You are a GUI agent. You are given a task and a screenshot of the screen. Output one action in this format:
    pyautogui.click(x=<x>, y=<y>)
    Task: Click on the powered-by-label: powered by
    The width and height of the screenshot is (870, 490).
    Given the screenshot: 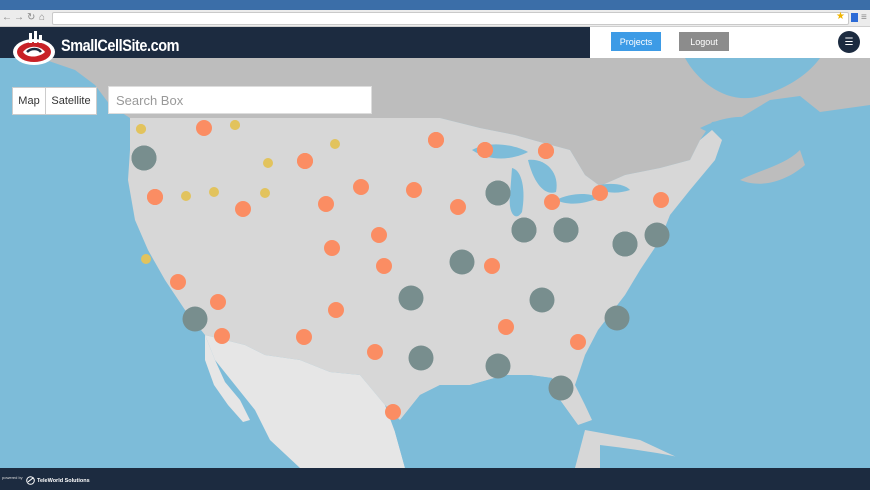 What is the action you would take?
    pyautogui.click(x=12, y=477)
    